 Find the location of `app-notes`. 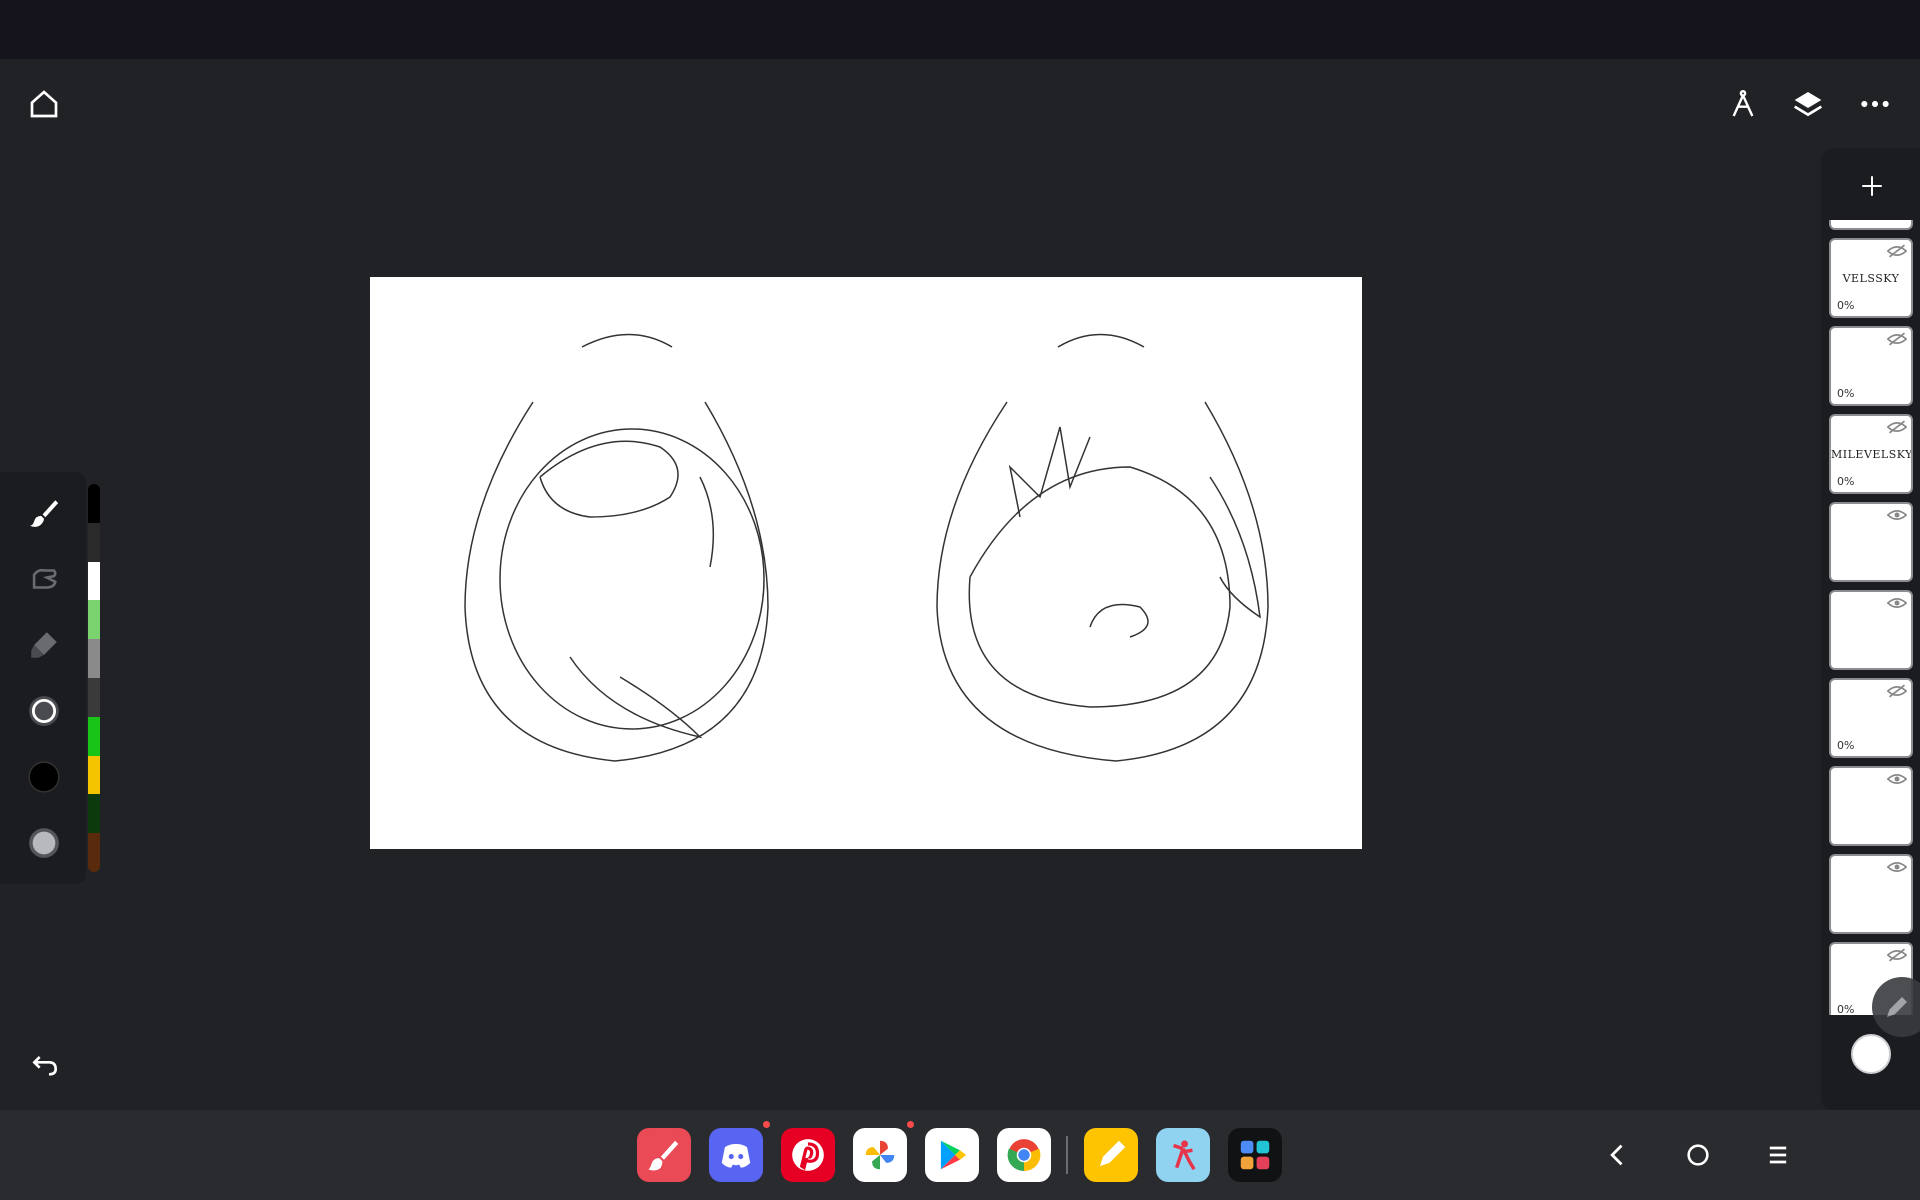

app-notes is located at coordinates (1111, 1155).